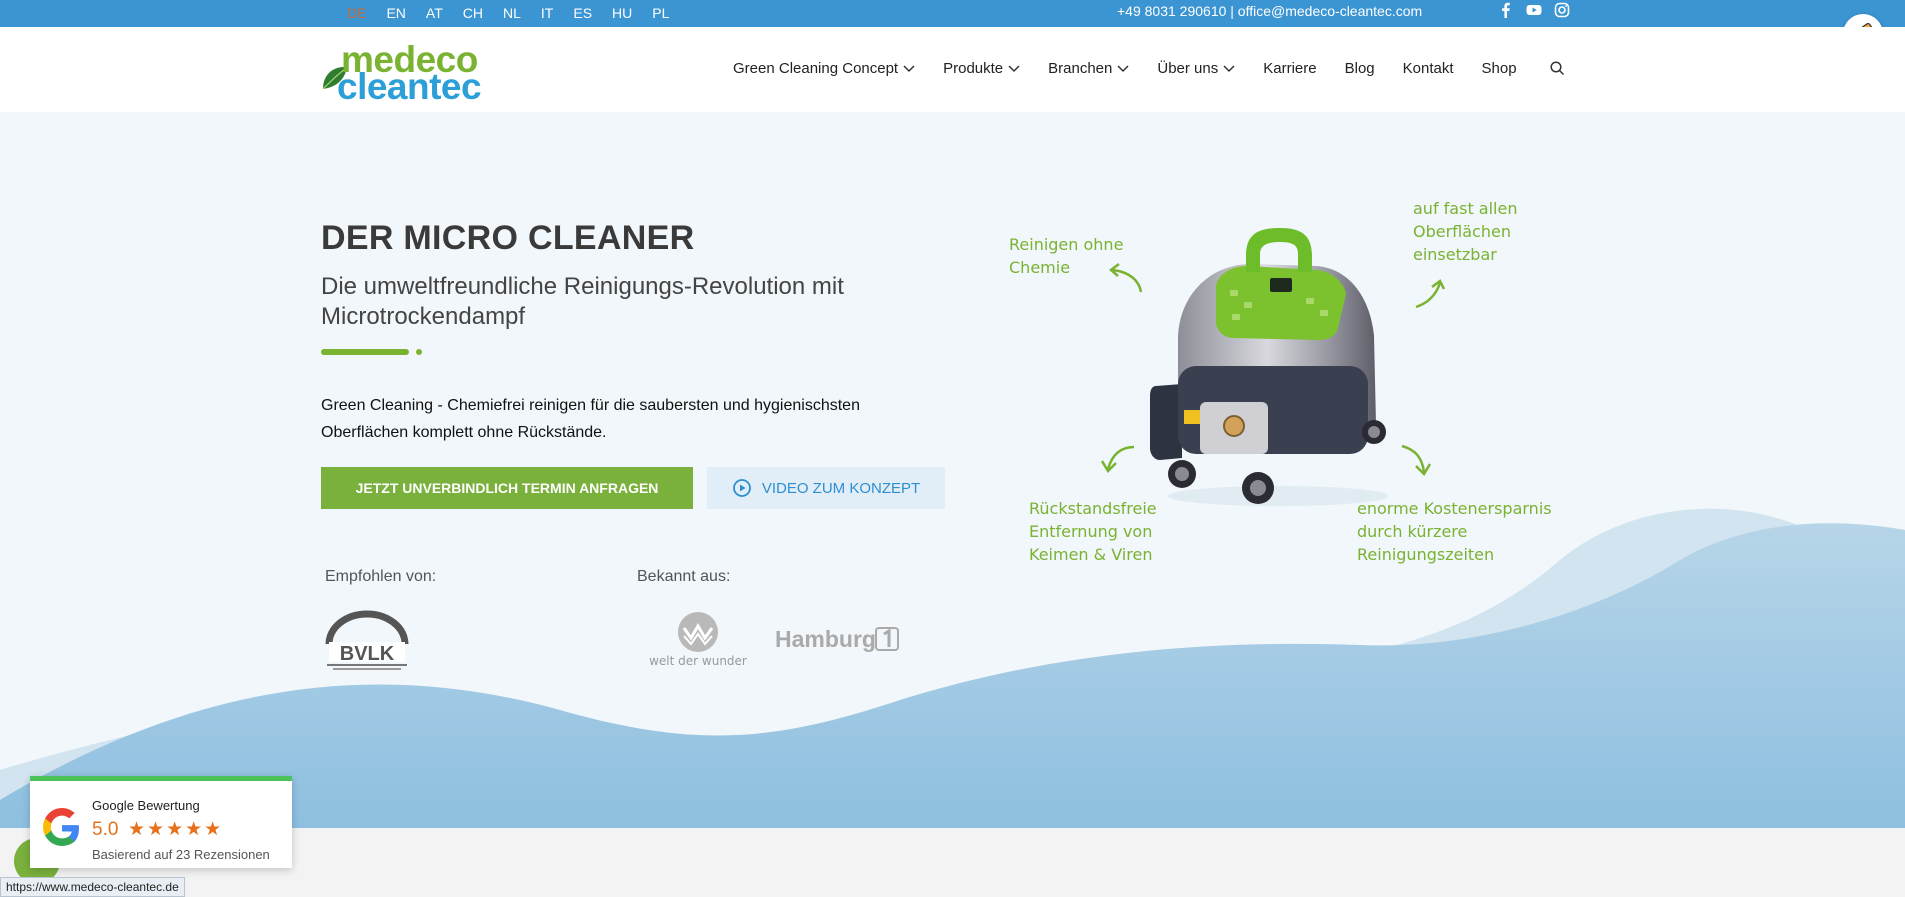 This screenshot has height=897, width=1905. What do you see at coordinates (1412, 531) in the screenshot?
I see `feature-line: durch kürzere` at bounding box center [1412, 531].